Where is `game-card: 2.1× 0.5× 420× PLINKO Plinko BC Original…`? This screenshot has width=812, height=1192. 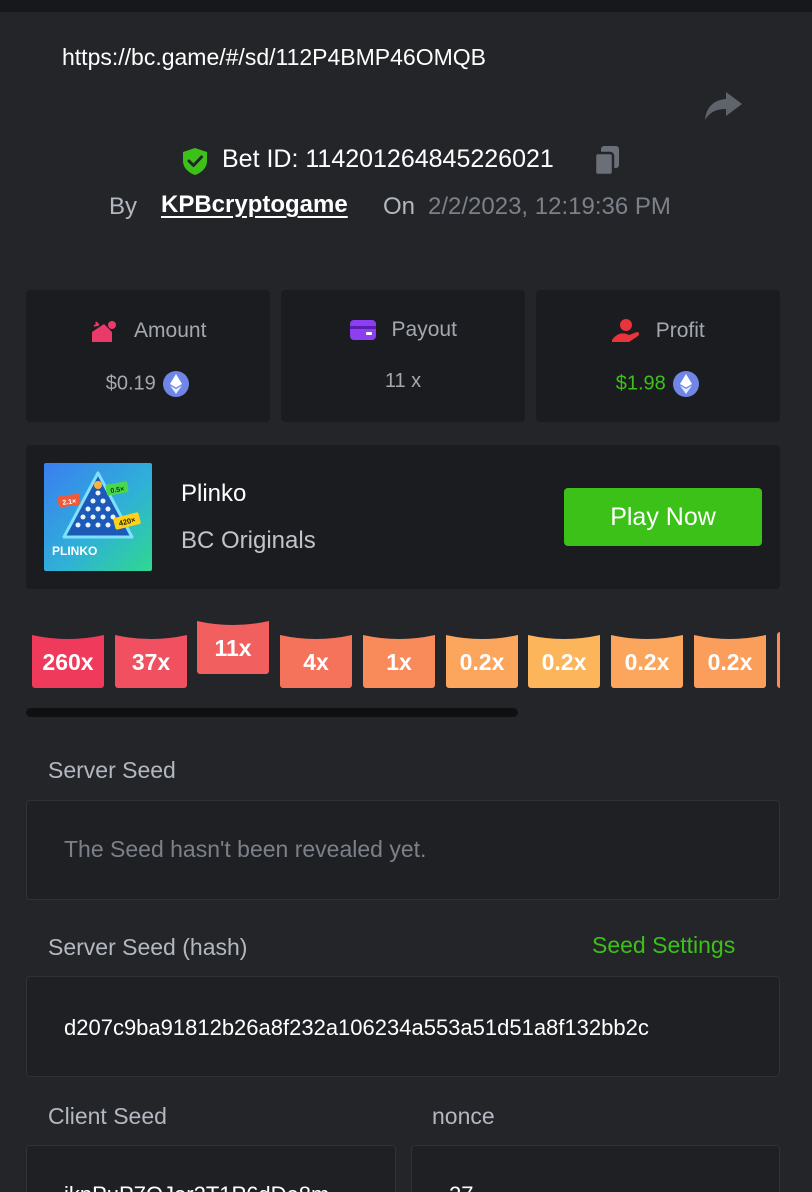
game-card: 2.1× 0.5× 420× PLINKO Plinko BC Original… is located at coordinates (403, 517).